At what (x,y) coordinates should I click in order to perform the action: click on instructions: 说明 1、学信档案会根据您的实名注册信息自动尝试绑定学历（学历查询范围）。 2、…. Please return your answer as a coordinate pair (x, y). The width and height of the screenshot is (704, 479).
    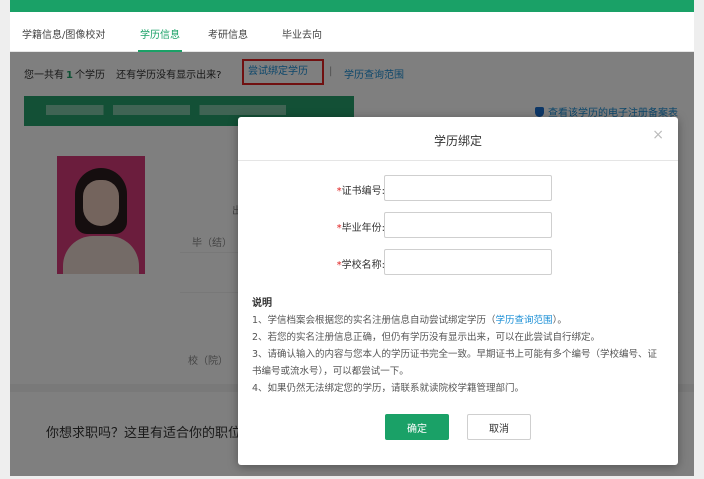
    Looking at the image, I should click on (457, 346).